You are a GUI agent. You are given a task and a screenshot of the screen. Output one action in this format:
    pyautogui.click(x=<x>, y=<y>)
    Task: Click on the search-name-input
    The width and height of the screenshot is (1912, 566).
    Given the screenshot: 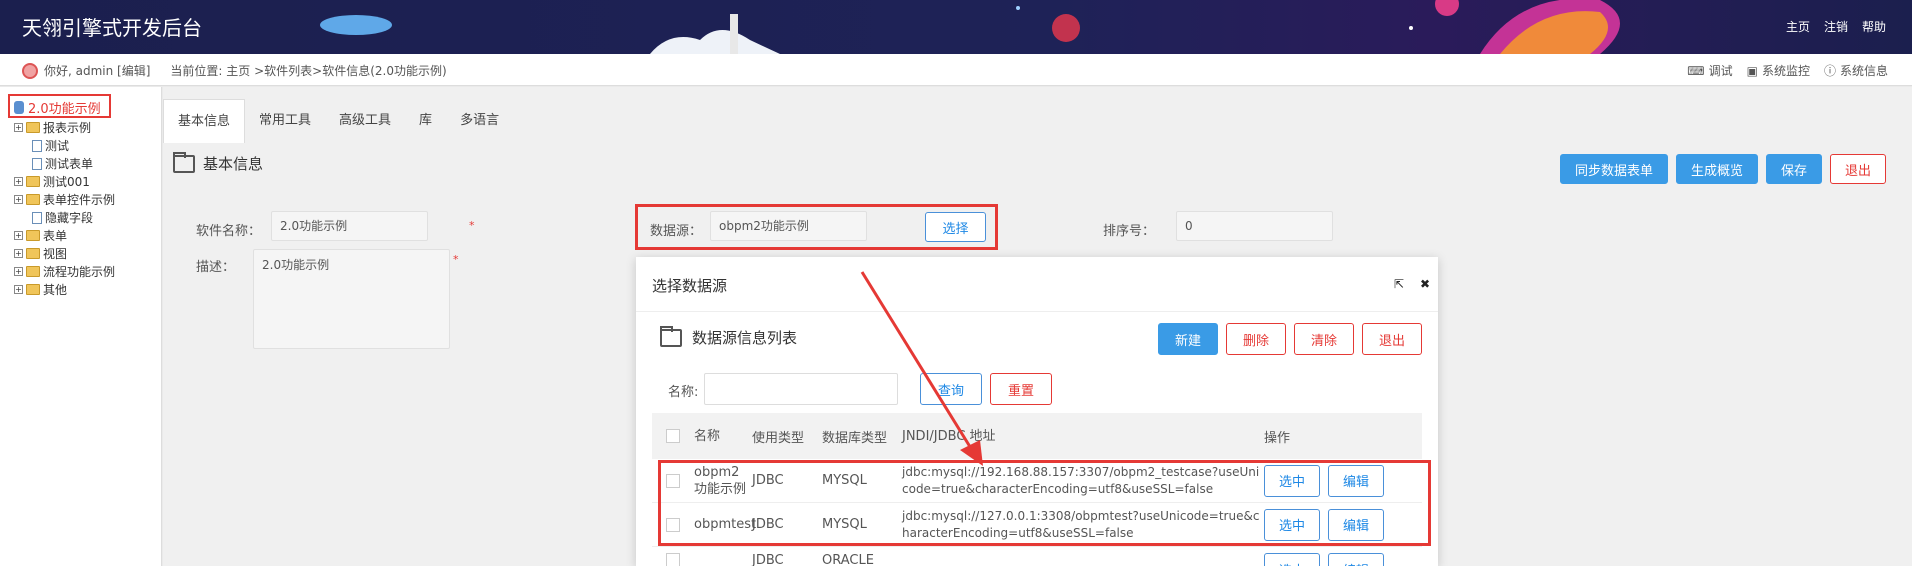 What is the action you would take?
    pyautogui.click(x=801, y=389)
    